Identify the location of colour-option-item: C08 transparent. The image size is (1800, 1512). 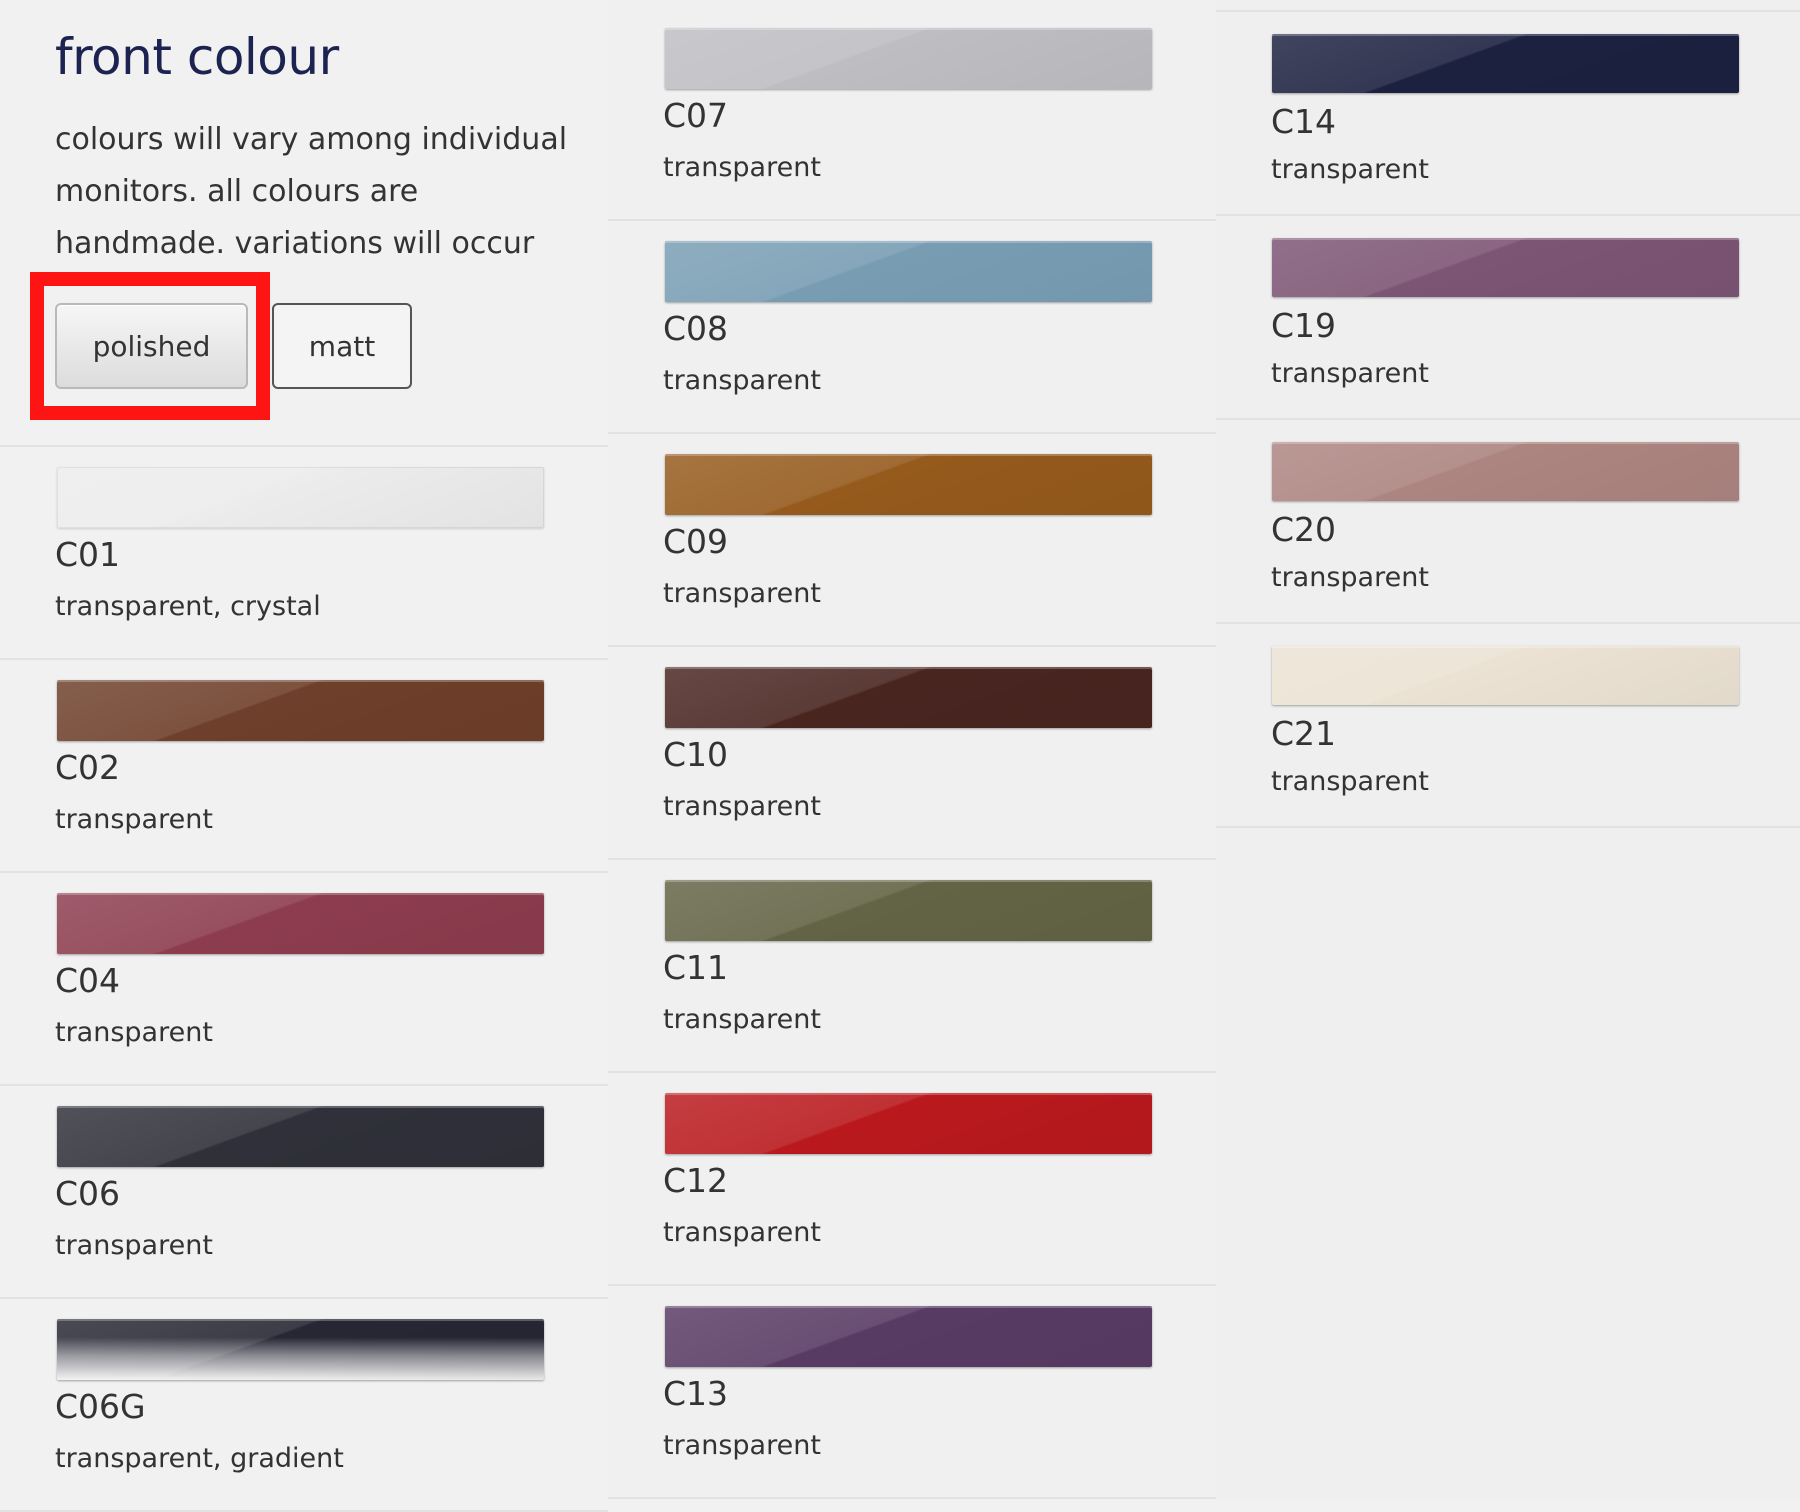
(912, 327).